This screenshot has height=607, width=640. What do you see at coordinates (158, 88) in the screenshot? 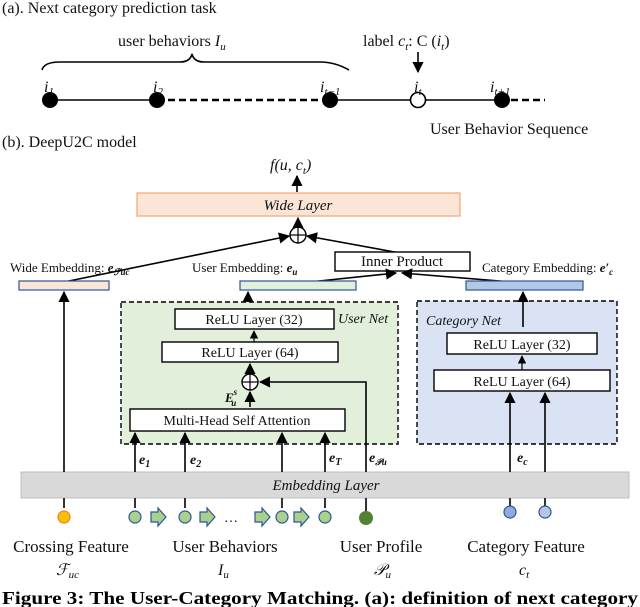
I see `svg-text: i2` at bounding box center [158, 88].